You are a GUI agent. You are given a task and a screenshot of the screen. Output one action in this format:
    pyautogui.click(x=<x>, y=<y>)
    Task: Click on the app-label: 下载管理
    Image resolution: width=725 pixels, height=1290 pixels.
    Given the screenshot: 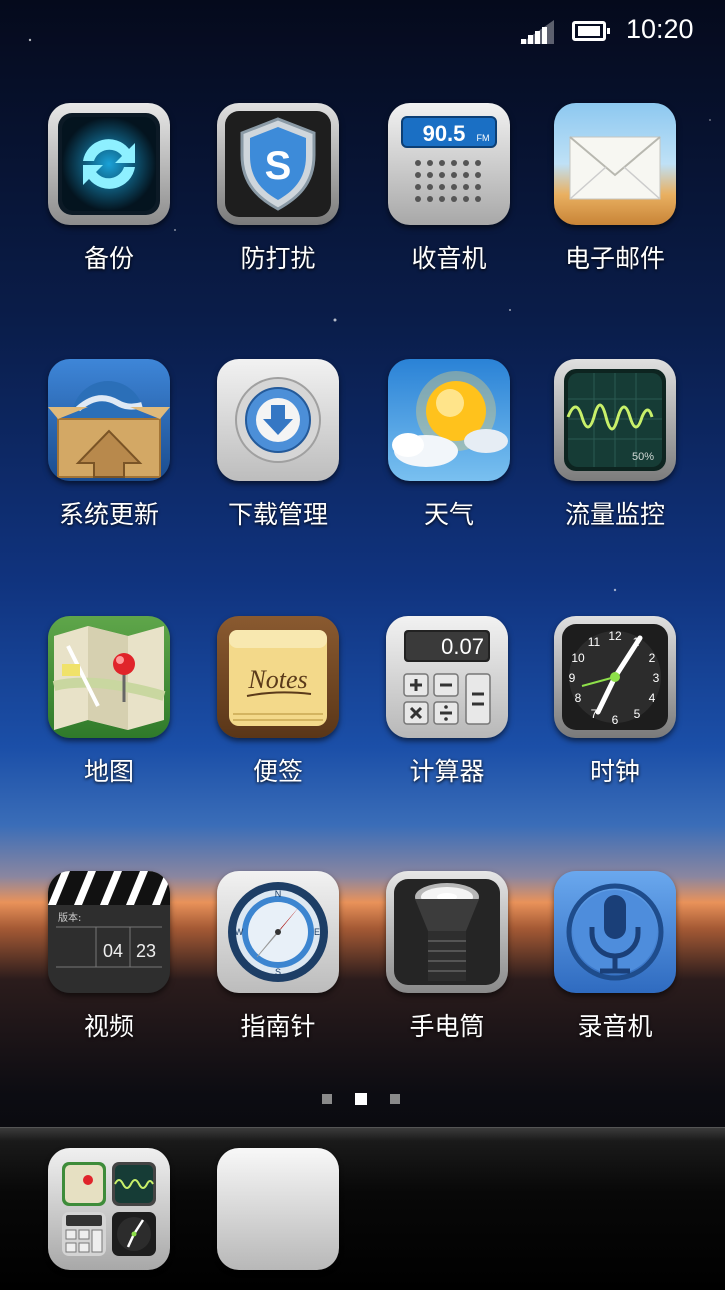 What is the action you would take?
    pyautogui.click(x=277, y=514)
    